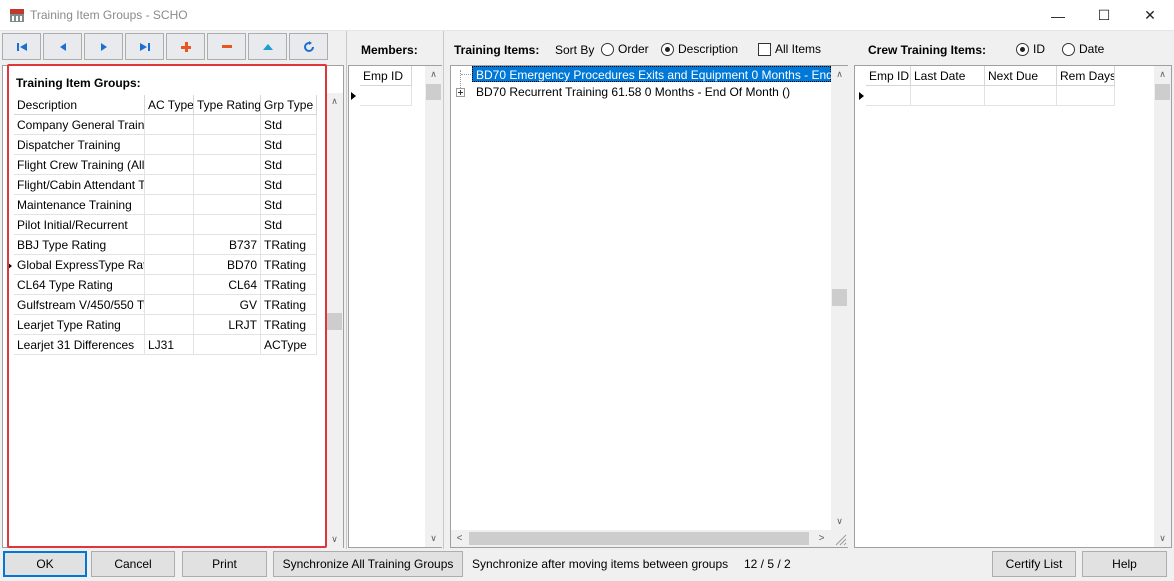  Describe the element at coordinates (948, 76) in the screenshot. I see `crew-col-last-date: Last Date` at that location.